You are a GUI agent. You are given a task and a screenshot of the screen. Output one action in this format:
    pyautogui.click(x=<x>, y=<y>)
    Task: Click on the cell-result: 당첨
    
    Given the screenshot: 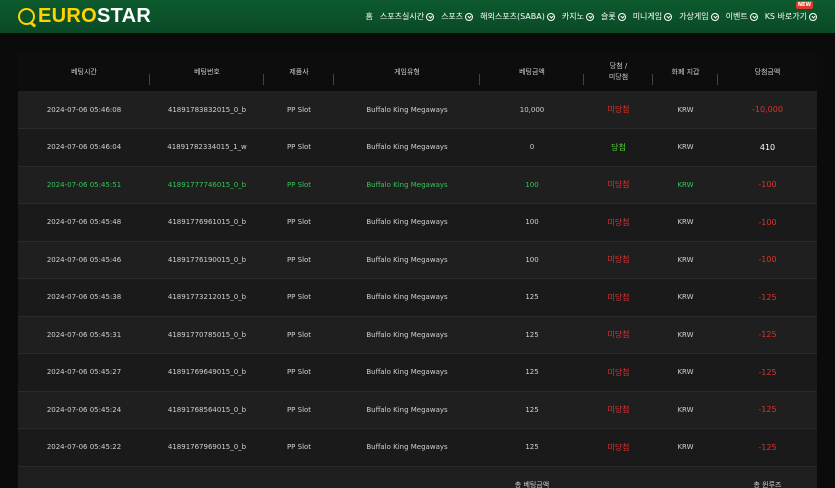 What is the action you would take?
    pyautogui.click(x=618, y=147)
    